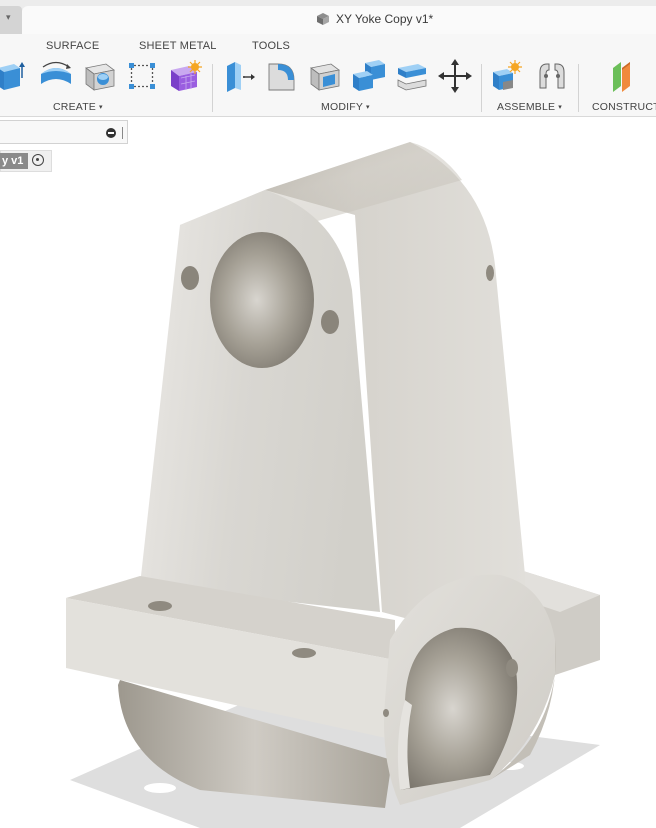 This screenshot has height=828, width=656. I want to click on joint-icon, so click(552, 76).